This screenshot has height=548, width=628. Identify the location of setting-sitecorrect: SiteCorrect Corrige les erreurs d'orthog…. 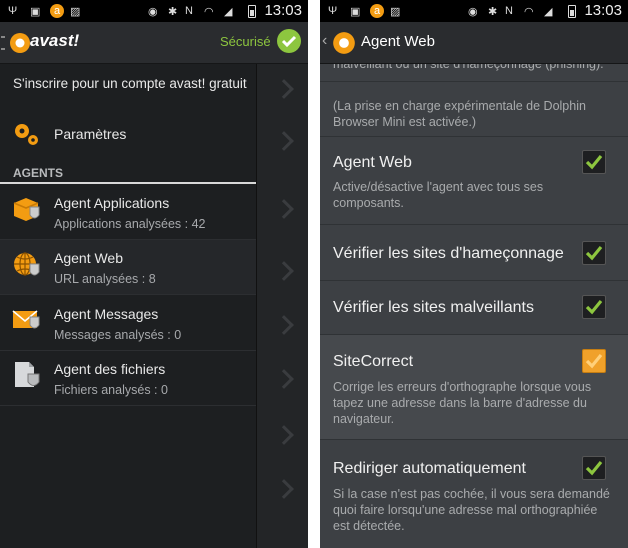
(474, 387).